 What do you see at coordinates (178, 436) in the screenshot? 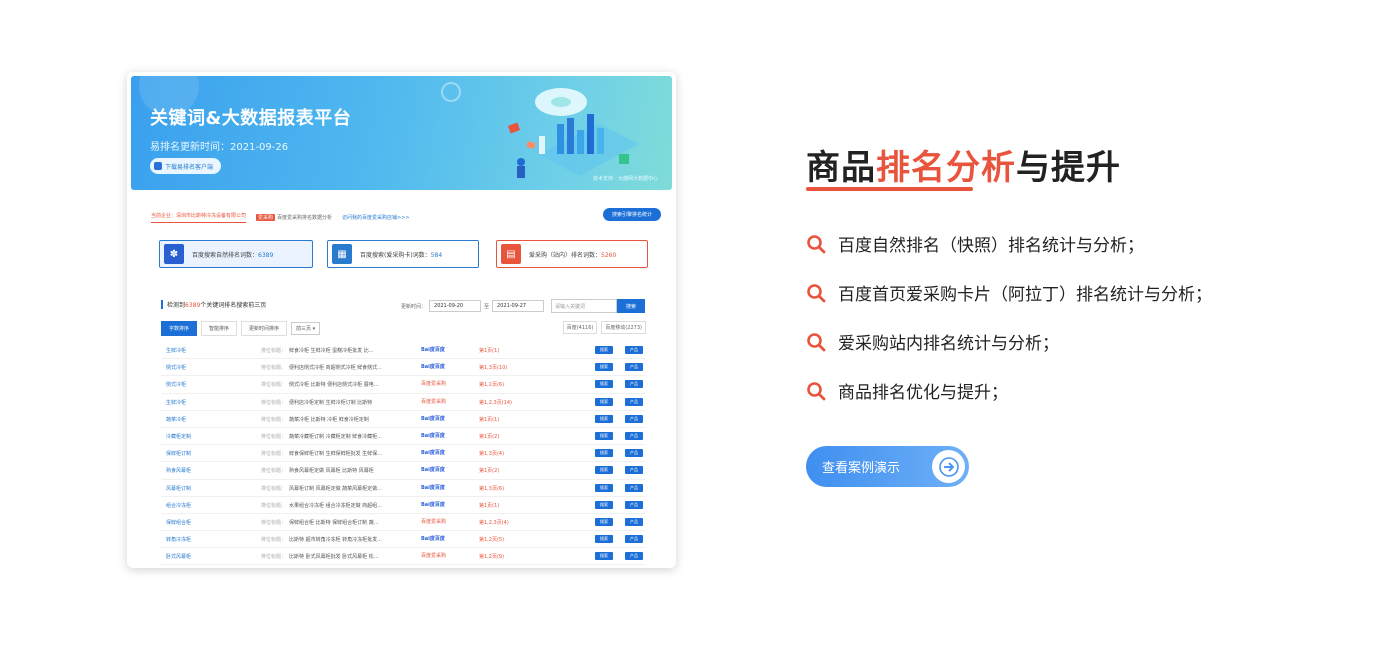
I see `row-keyword: 冷藏柜定制` at bounding box center [178, 436].